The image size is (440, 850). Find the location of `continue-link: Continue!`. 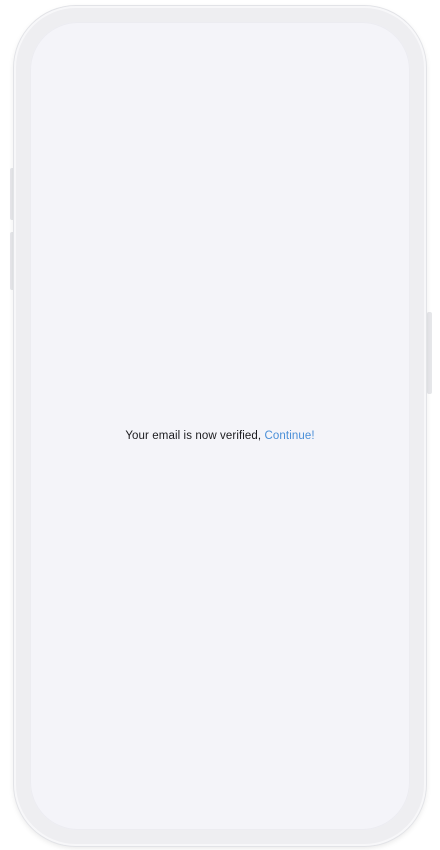

continue-link: Continue! is located at coordinates (290, 436).